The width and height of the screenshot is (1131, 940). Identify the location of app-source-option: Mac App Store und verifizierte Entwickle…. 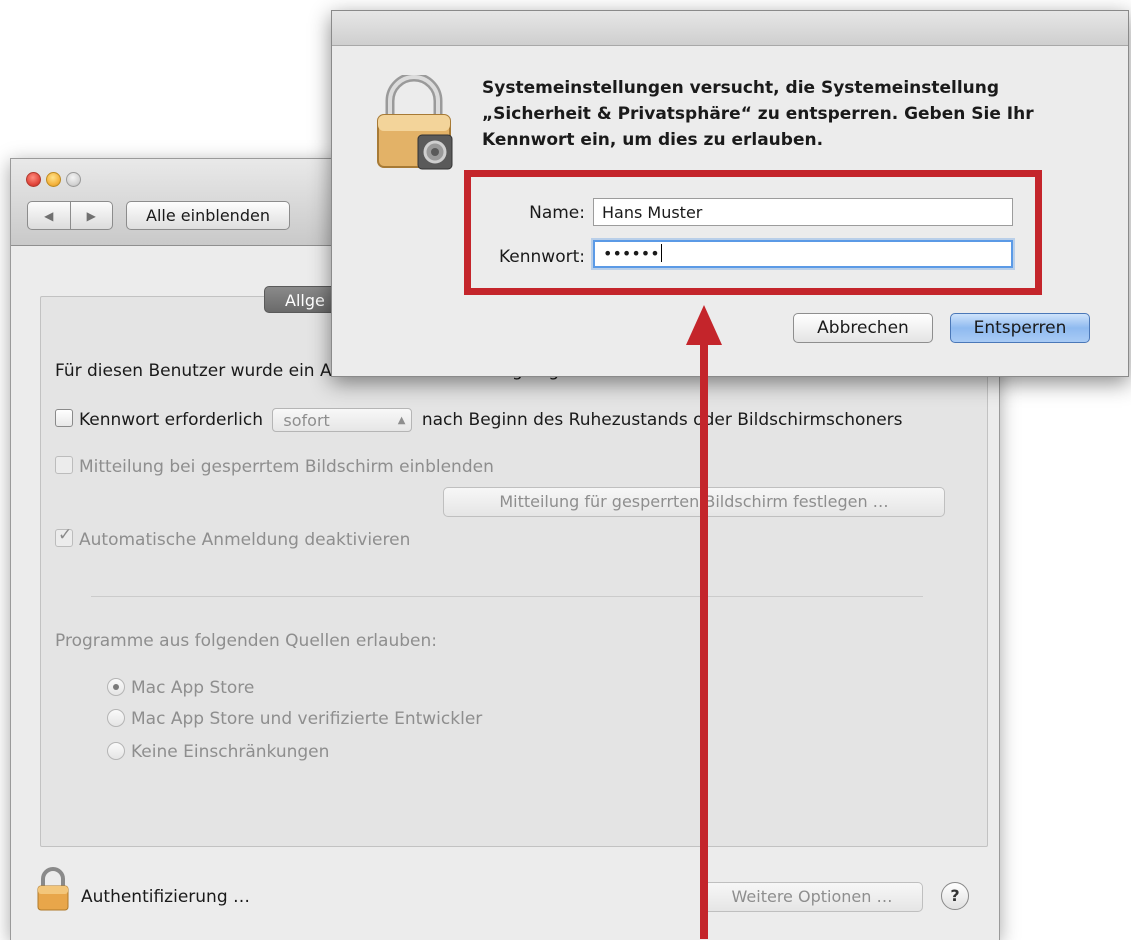
(294, 719).